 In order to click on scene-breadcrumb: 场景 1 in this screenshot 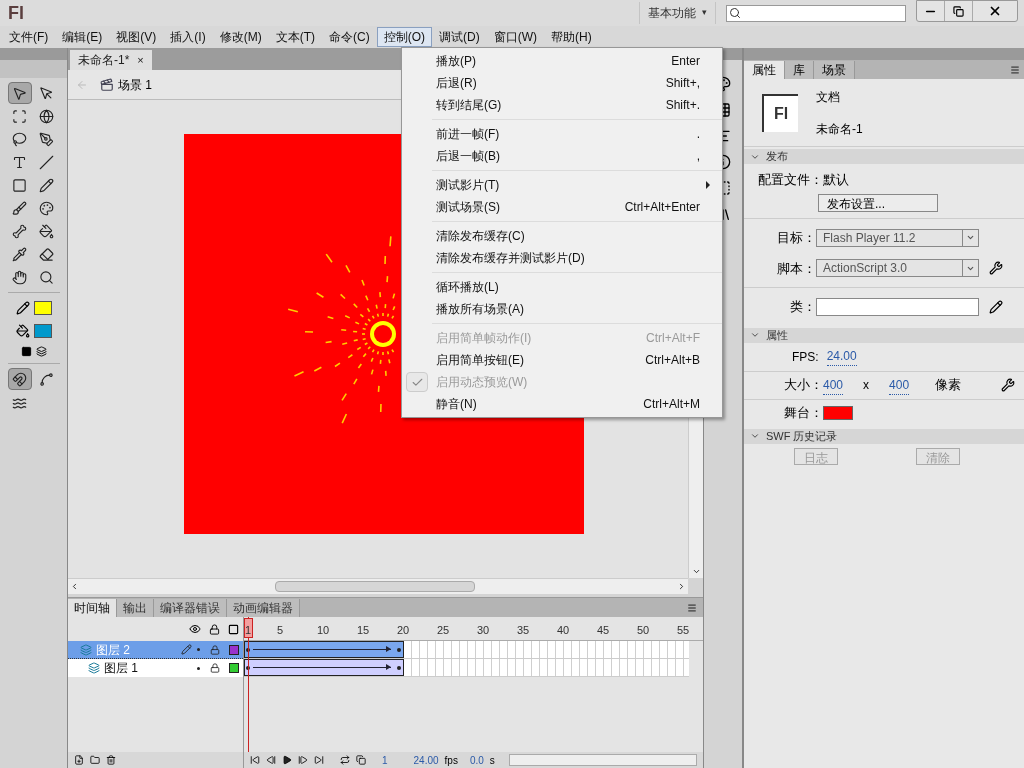, I will do `click(126, 84)`.